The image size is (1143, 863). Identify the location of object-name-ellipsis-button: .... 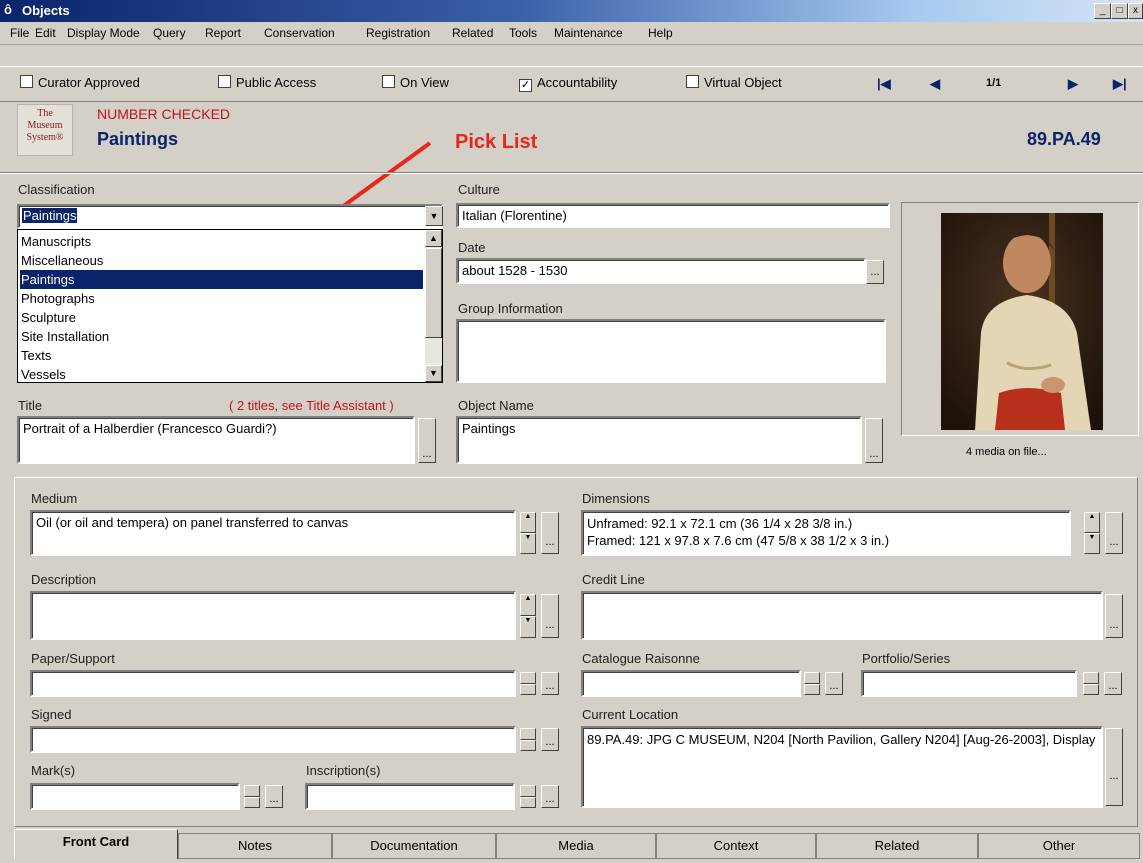
(874, 440).